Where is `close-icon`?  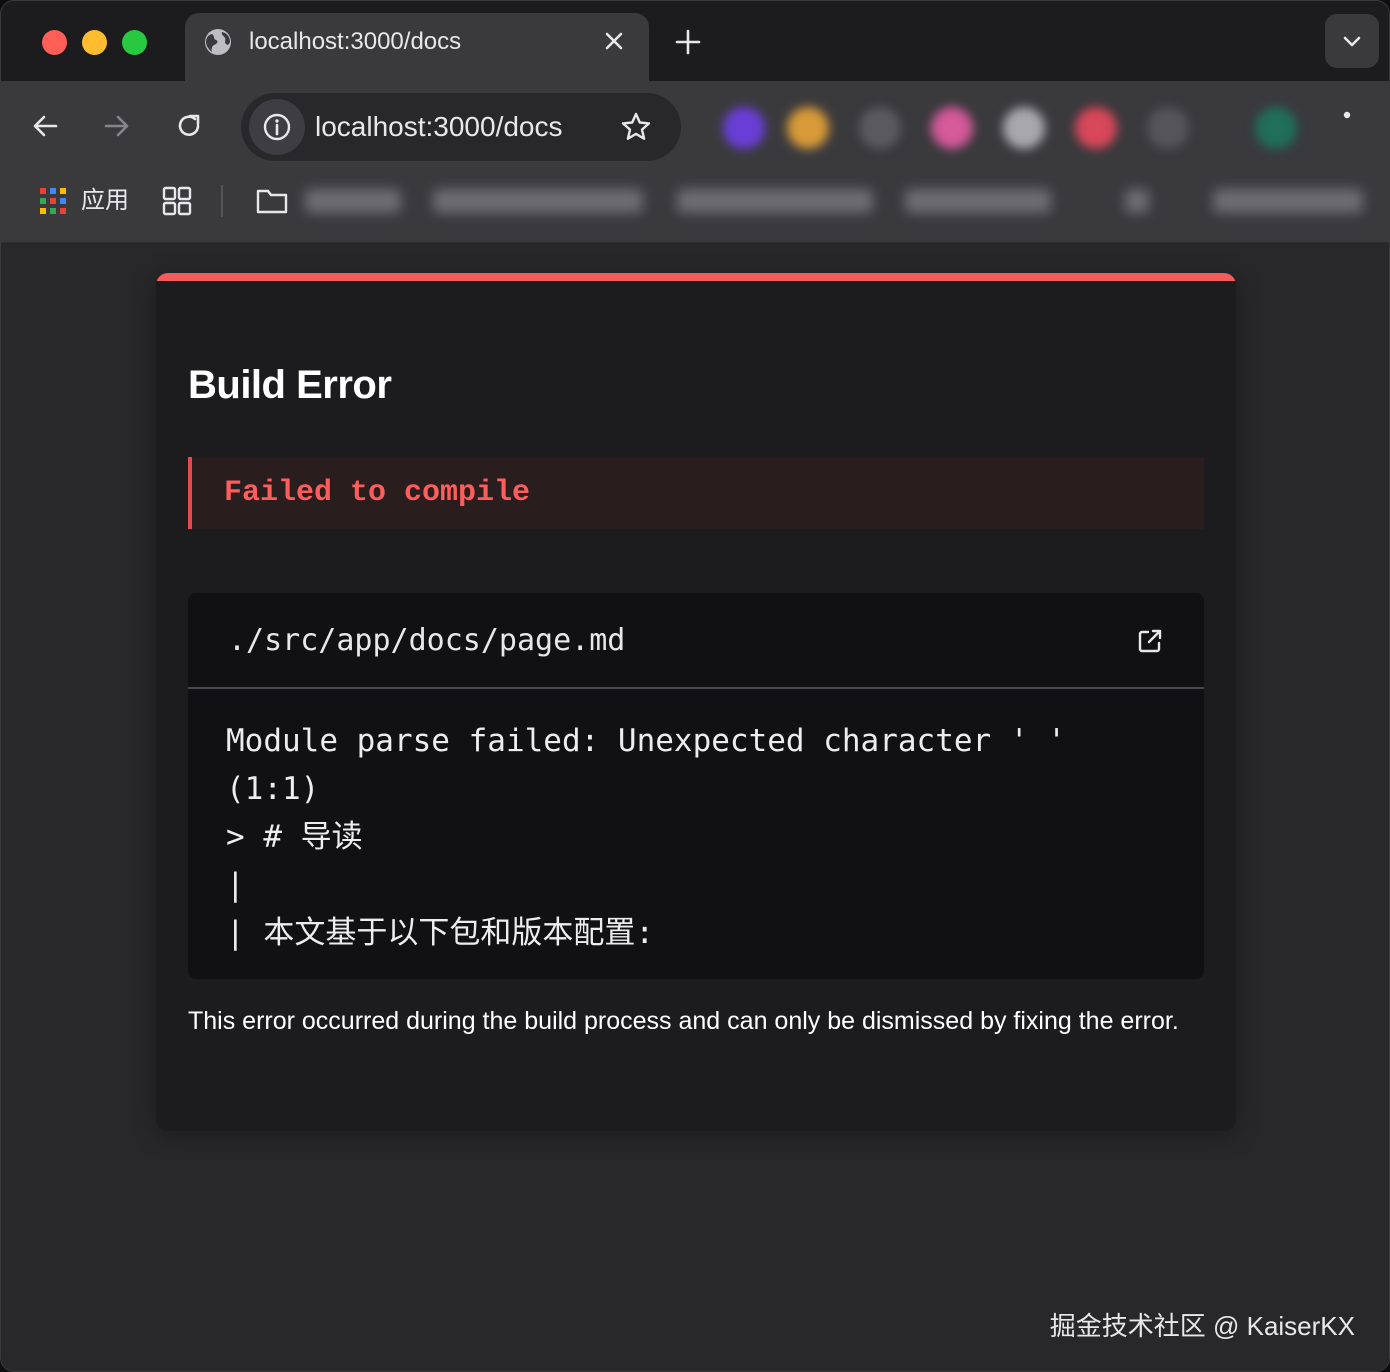 close-icon is located at coordinates (614, 41).